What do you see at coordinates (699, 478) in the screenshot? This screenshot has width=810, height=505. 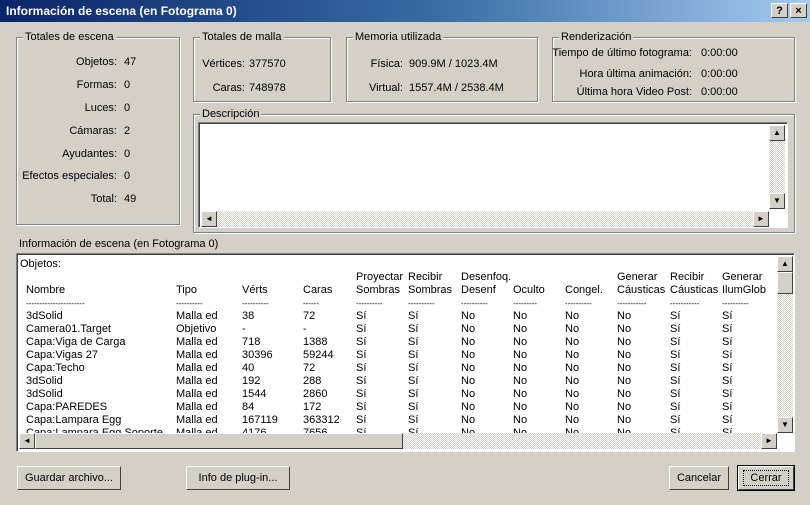 I see `cancel-button: Cancelar` at bounding box center [699, 478].